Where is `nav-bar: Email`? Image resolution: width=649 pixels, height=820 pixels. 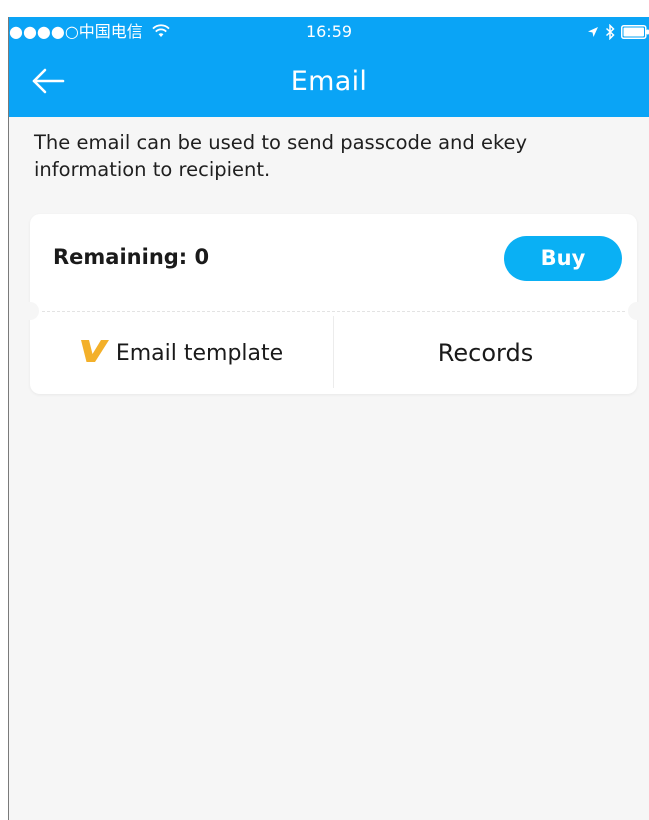 nav-bar: Email is located at coordinates (329, 82).